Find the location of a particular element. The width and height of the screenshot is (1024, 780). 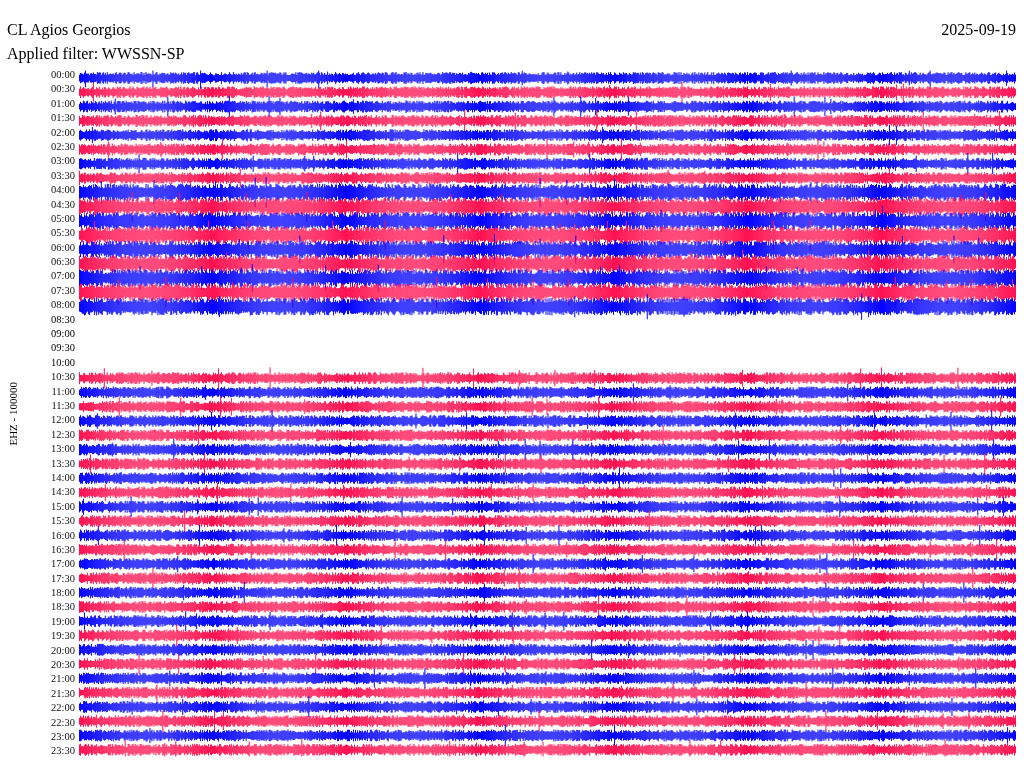

time-label: 20:30 is located at coordinates (62, 665).